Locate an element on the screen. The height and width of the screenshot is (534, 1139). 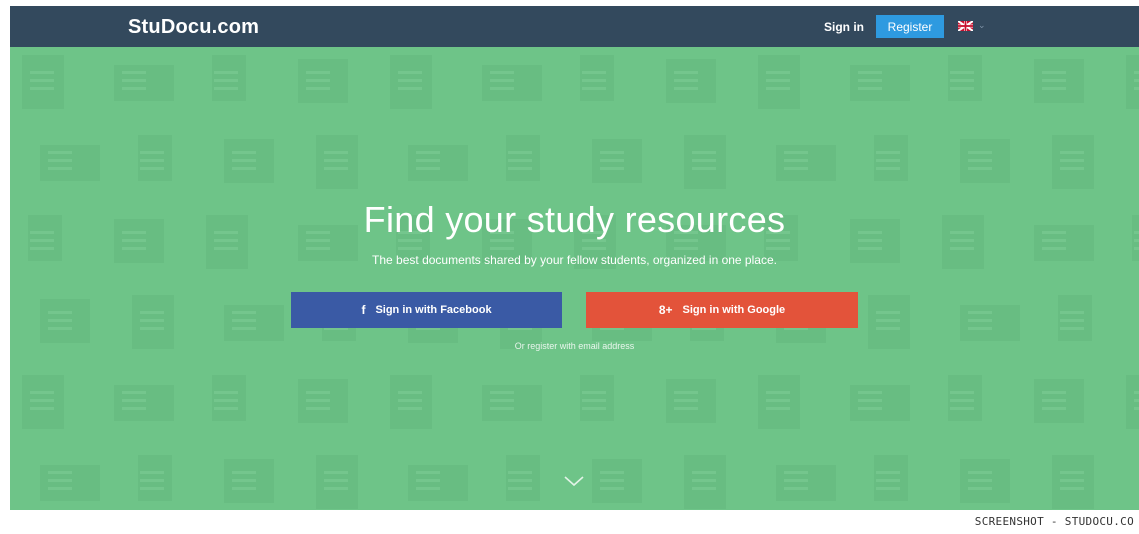
screenshot-caption: SCREENSHOT - STUDOCU.CO is located at coordinates (1054, 521).